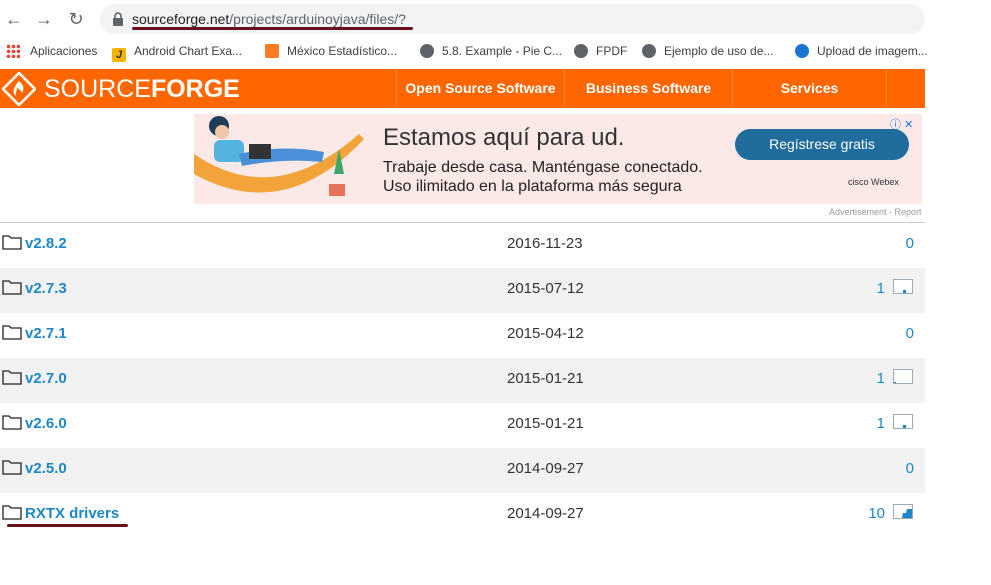 Image resolution: width=991 pixels, height=585 pixels. What do you see at coordinates (44, 19) in the screenshot?
I see `forward-arrow-icon: →` at bounding box center [44, 19].